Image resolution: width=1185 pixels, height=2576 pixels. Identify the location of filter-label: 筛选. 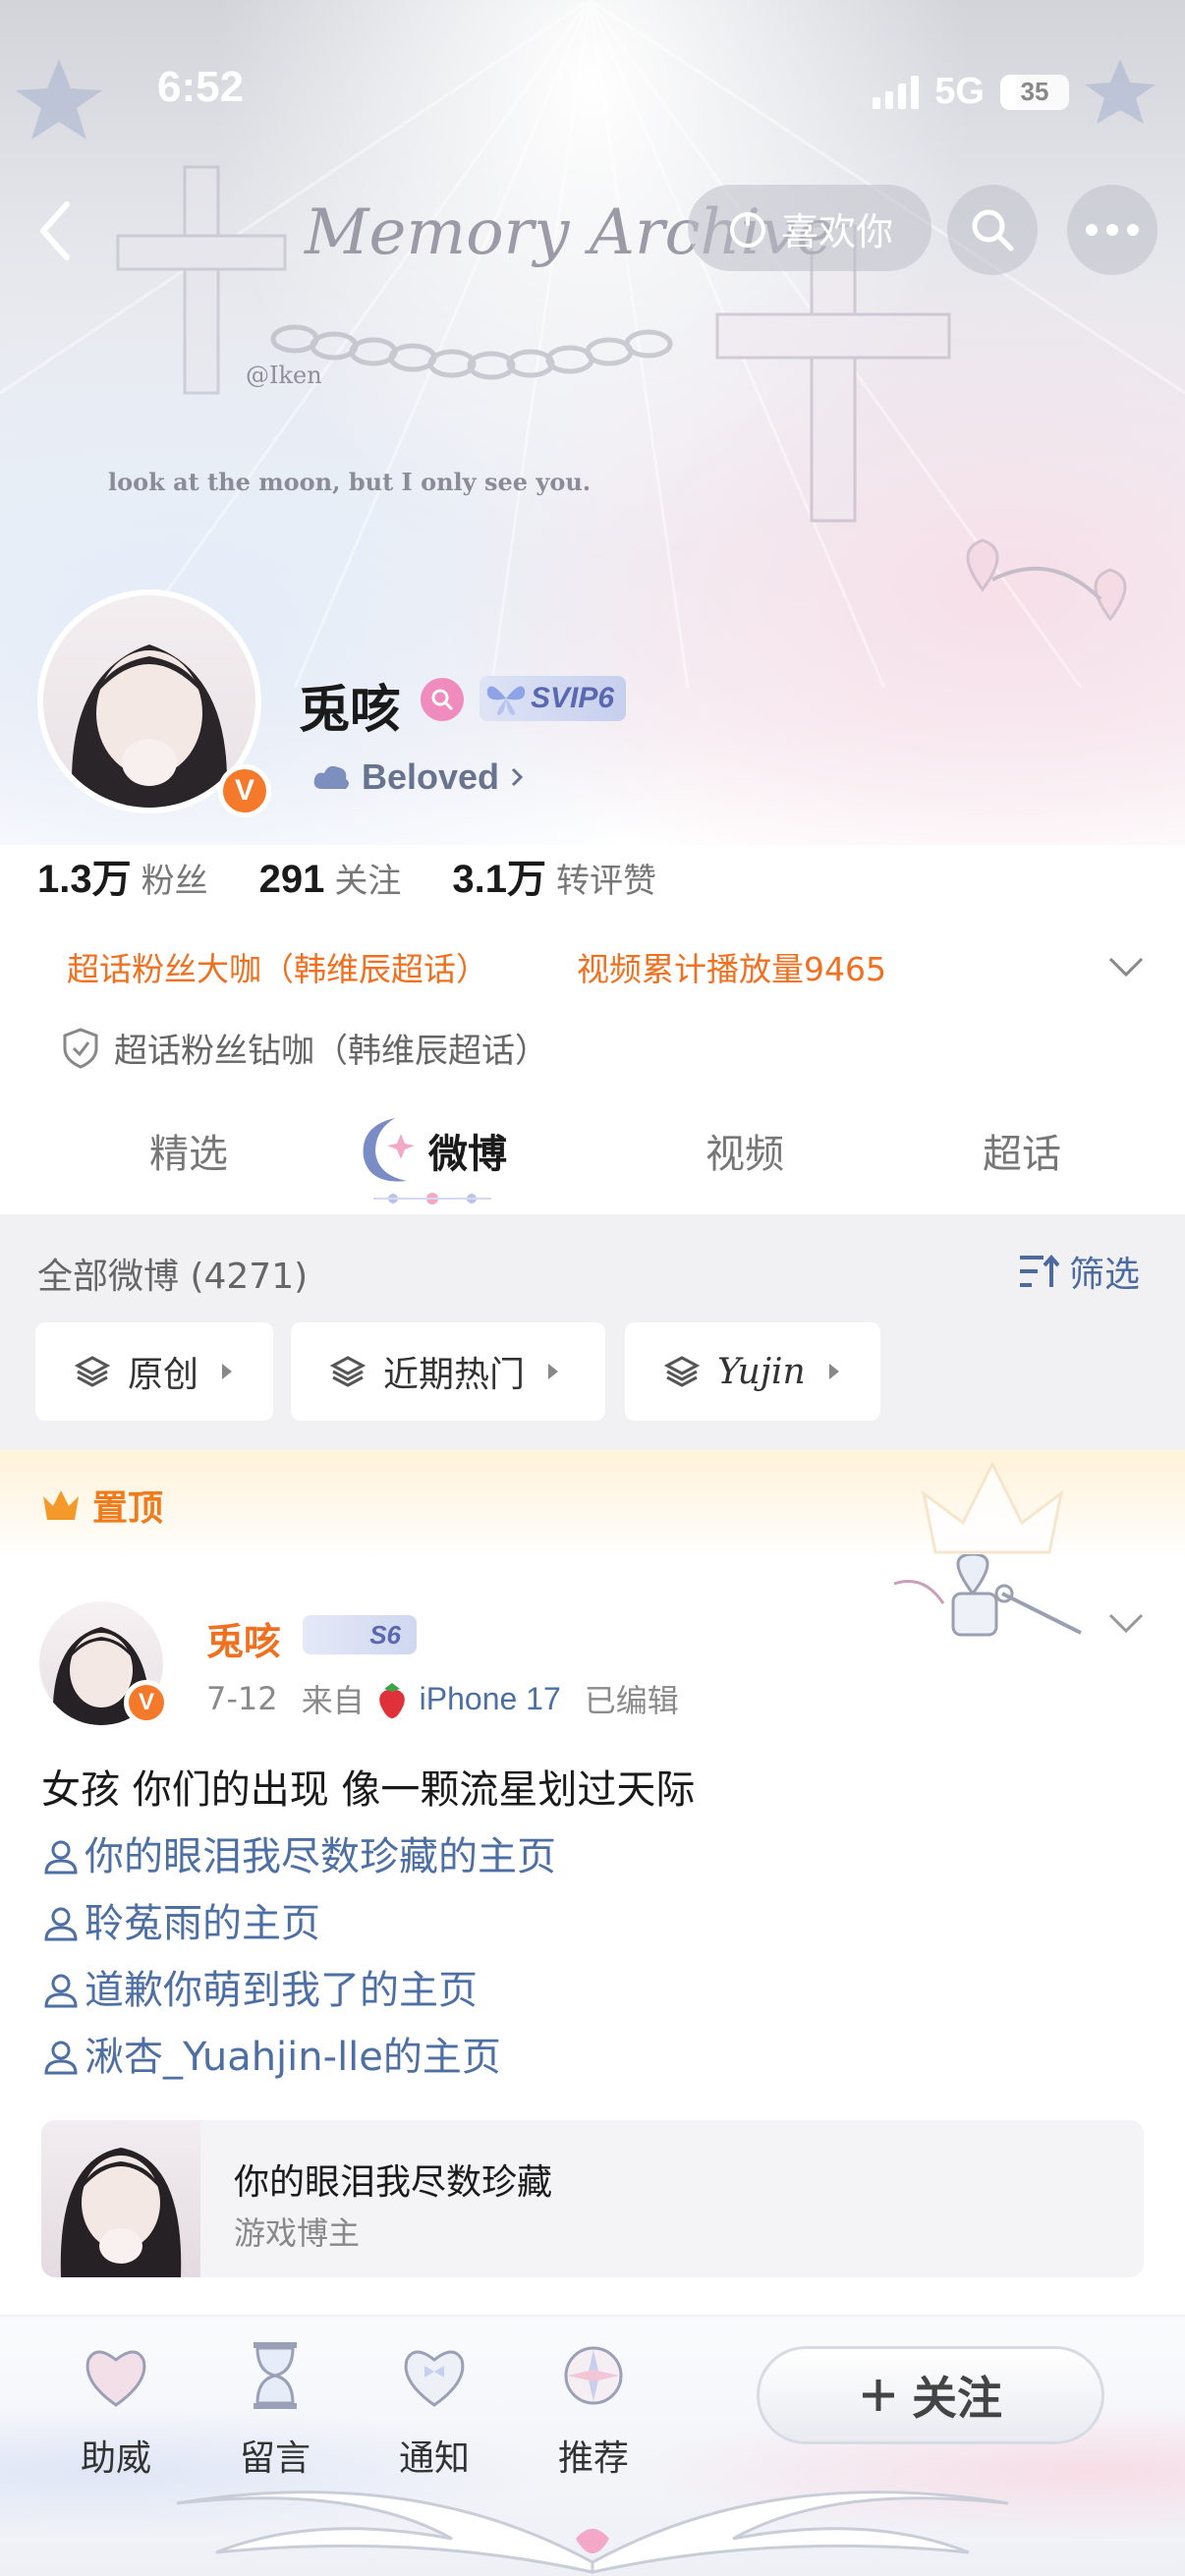
(1104, 1275).